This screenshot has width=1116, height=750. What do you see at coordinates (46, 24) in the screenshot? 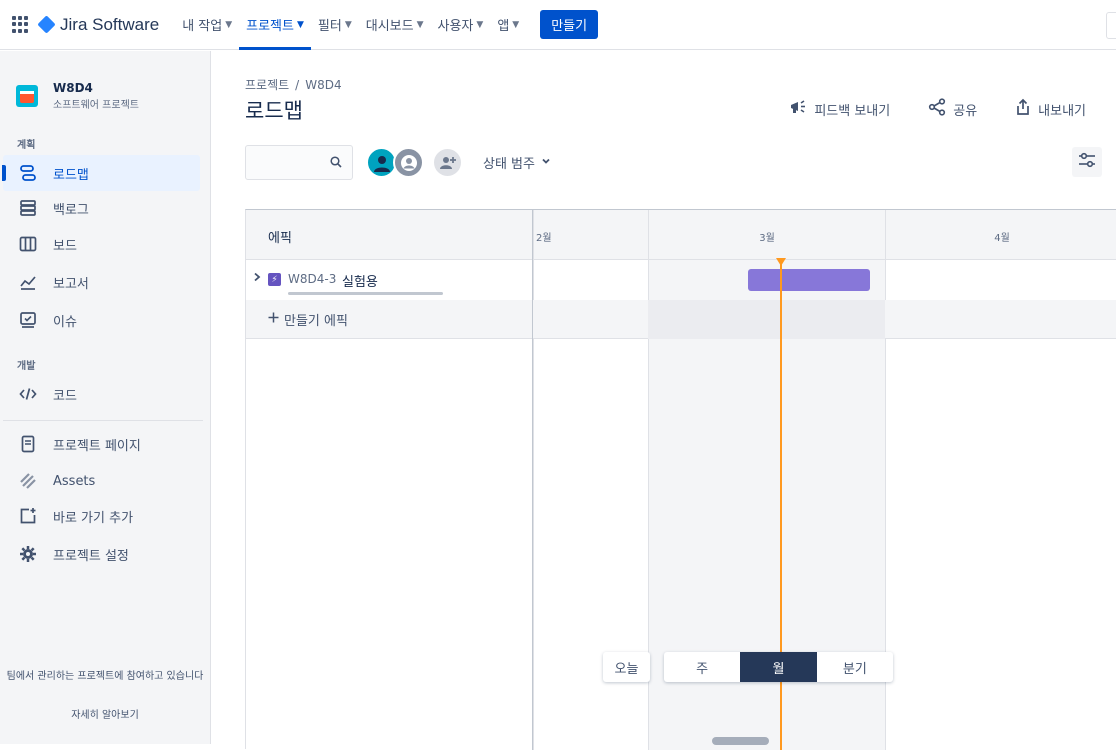
I see `jira-diamond-icon` at bounding box center [46, 24].